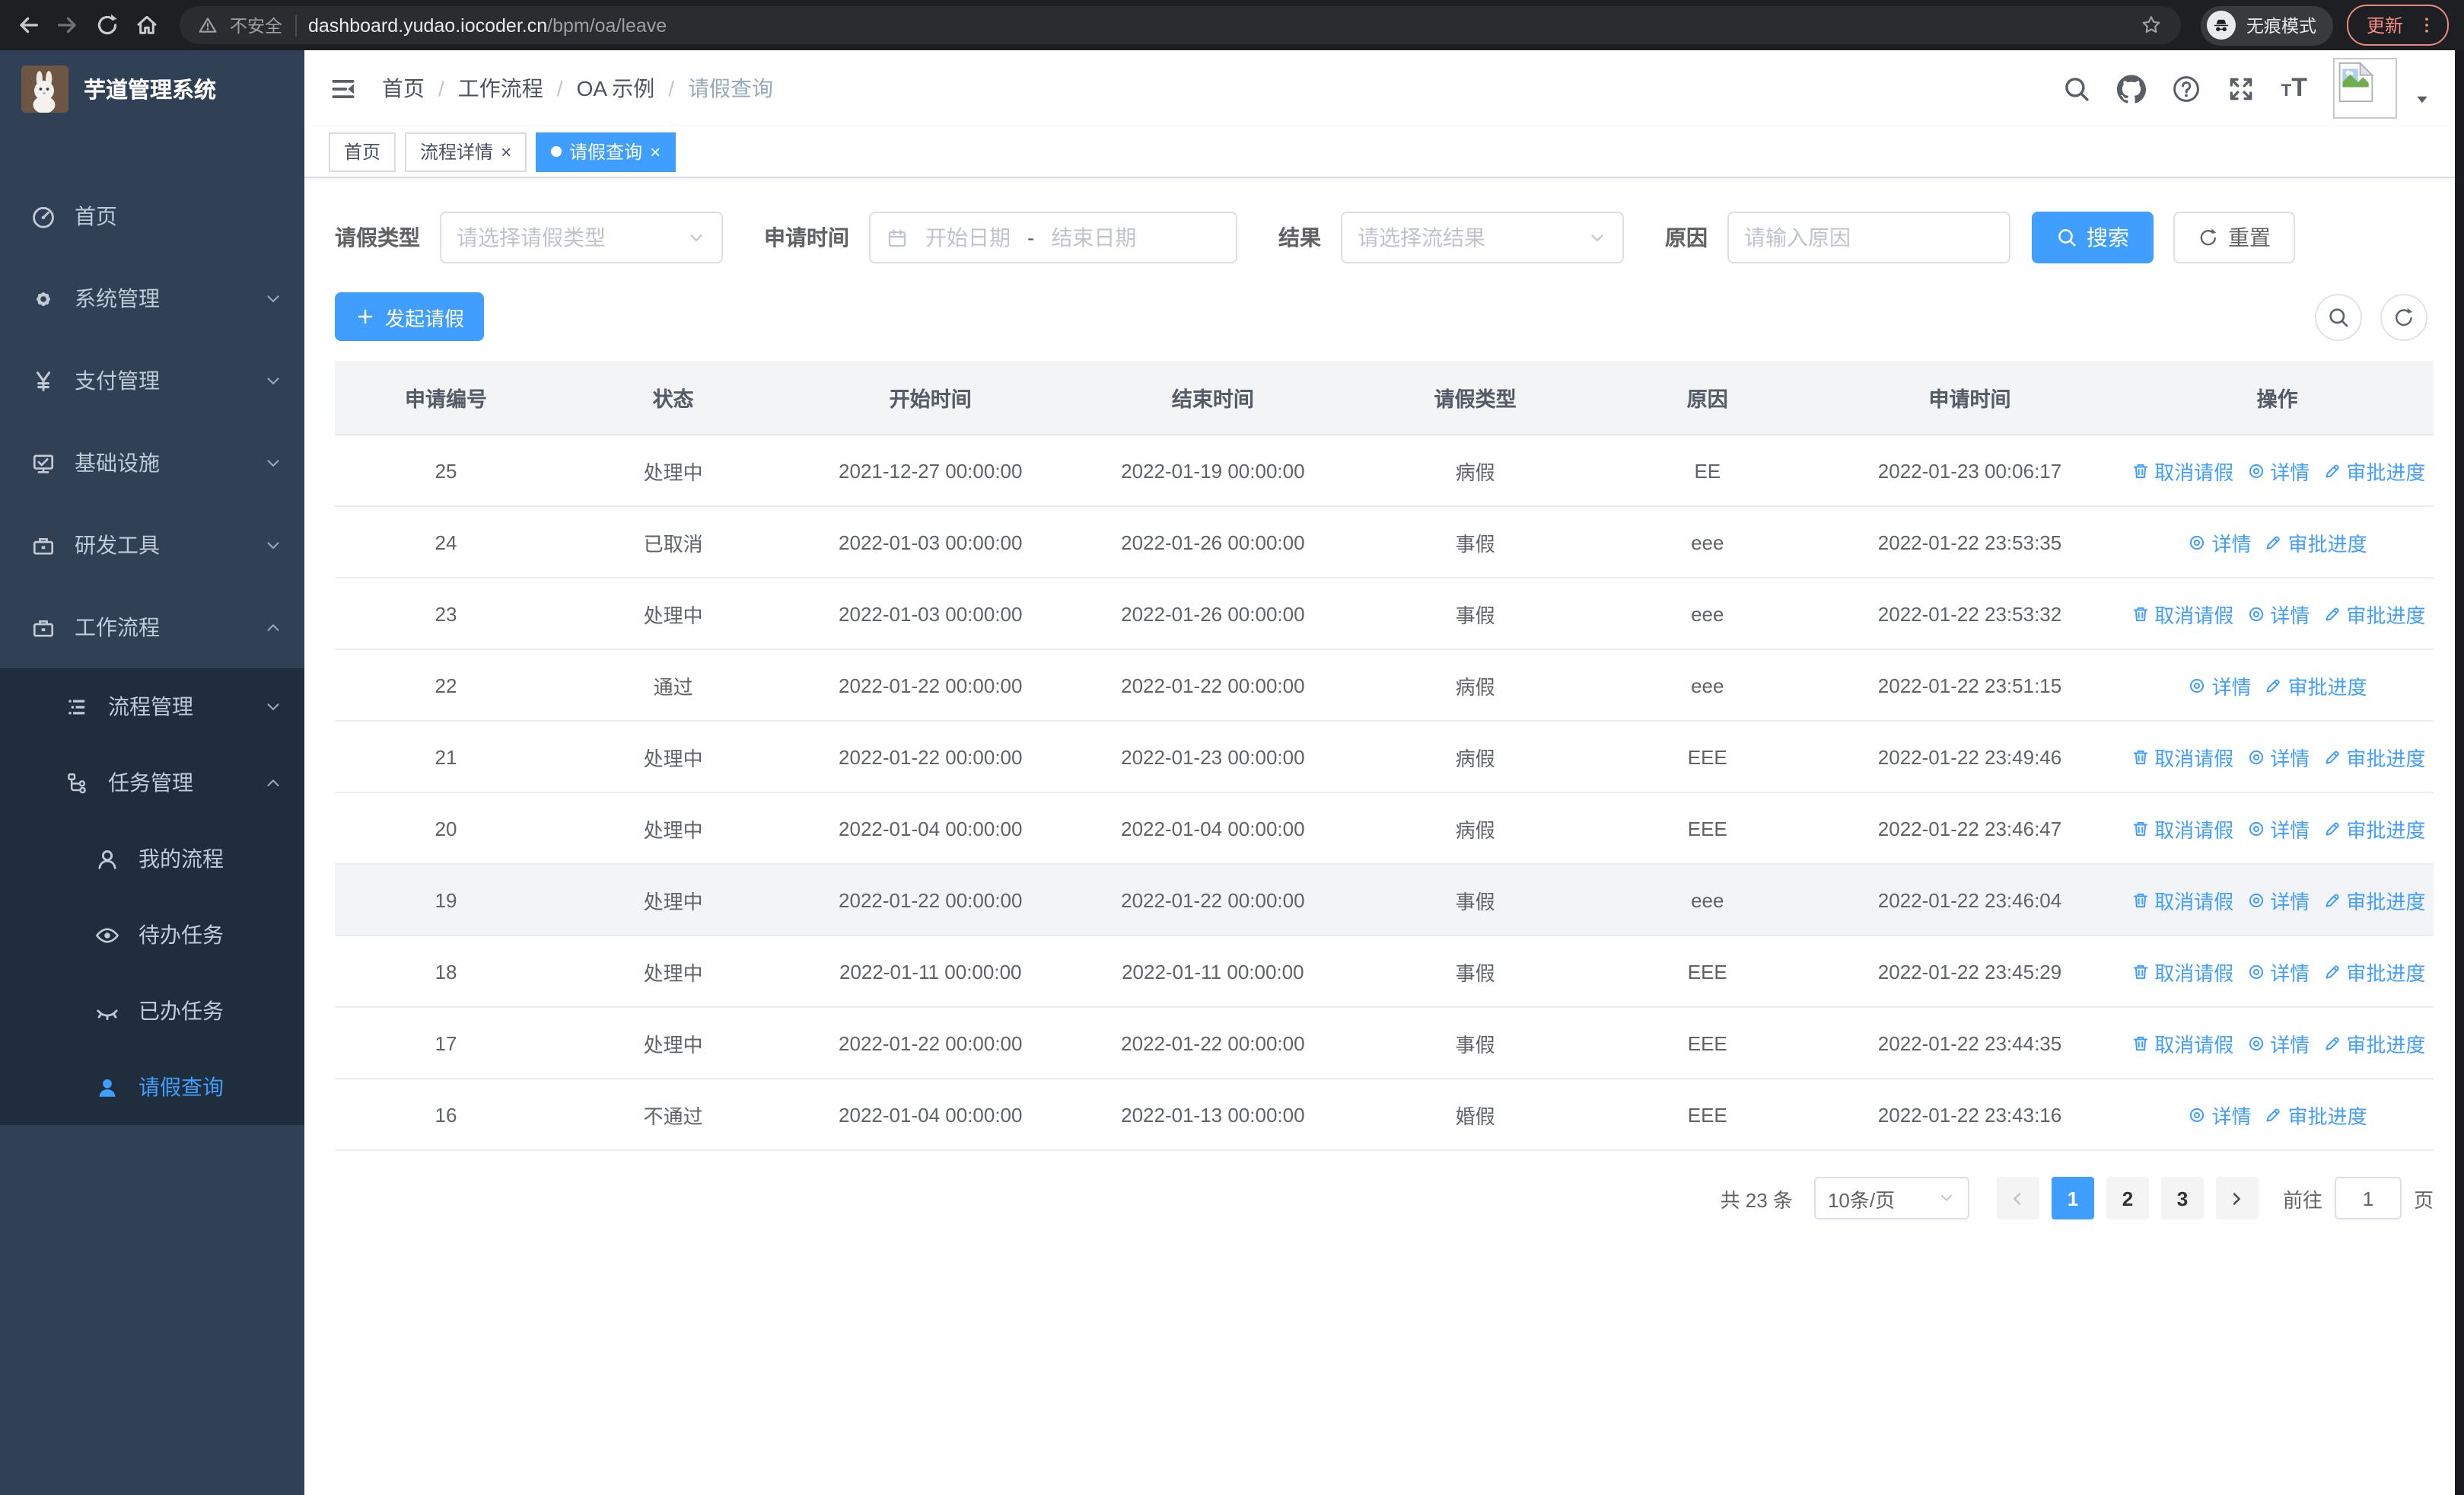  What do you see at coordinates (2131, 89) in the screenshot?
I see `github-icon` at bounding box center [2131, 89].